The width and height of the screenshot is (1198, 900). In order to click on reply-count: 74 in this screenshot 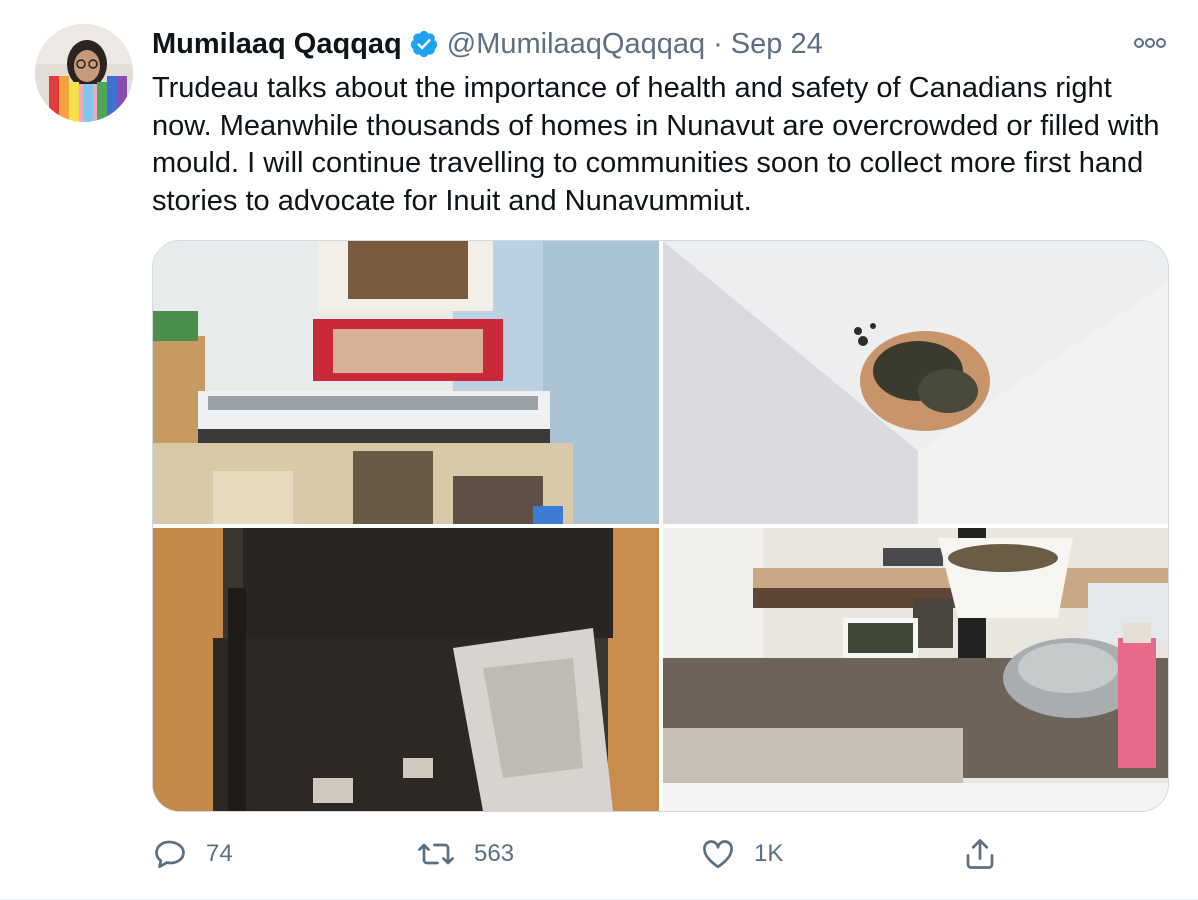, I will do `click(219, 853)`.